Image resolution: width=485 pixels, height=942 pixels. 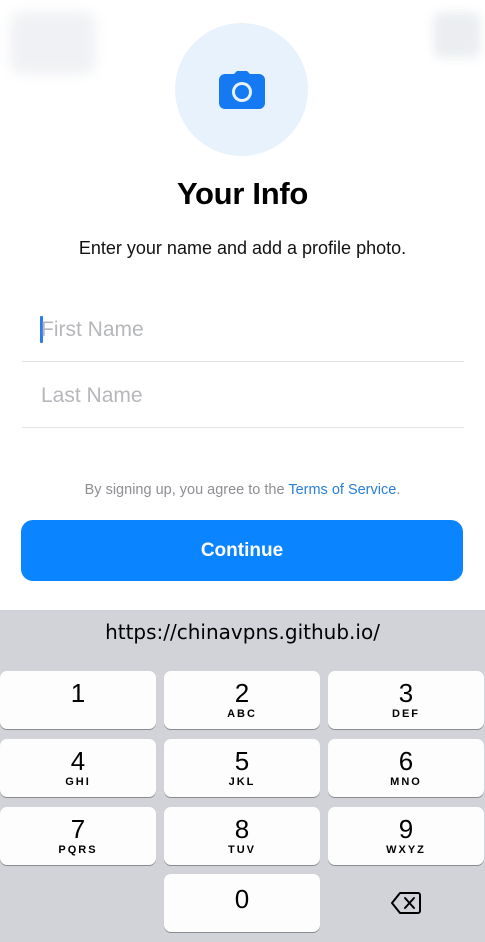 What do you see at coordinates (406, 761) in the screenshot?
I see `key-number: 6` at bounding box center [406, 761].